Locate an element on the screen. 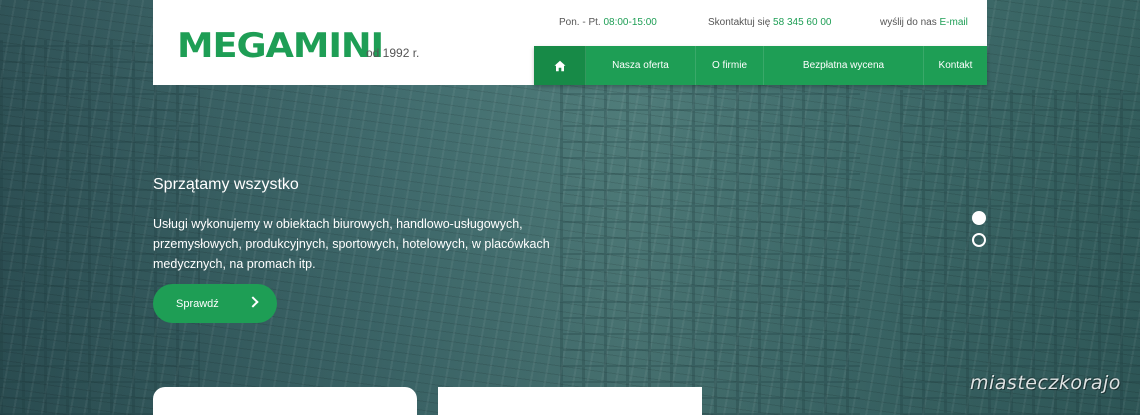 The height and width of the screenshot is (415, 1140). email-link: E-mail is located at coordinates (953, 22).